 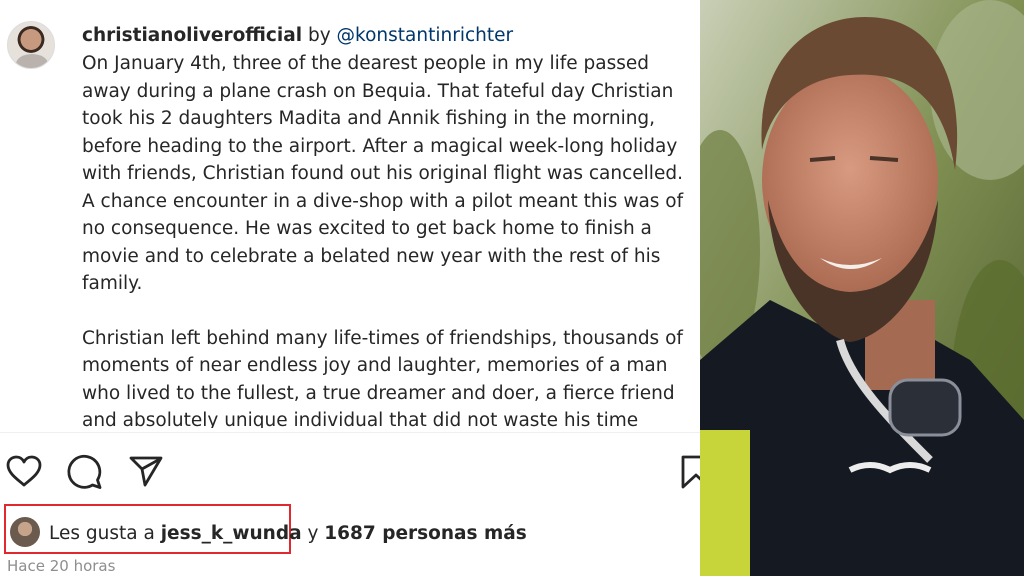 I want to click on like-button, so click(x=24, y=472).